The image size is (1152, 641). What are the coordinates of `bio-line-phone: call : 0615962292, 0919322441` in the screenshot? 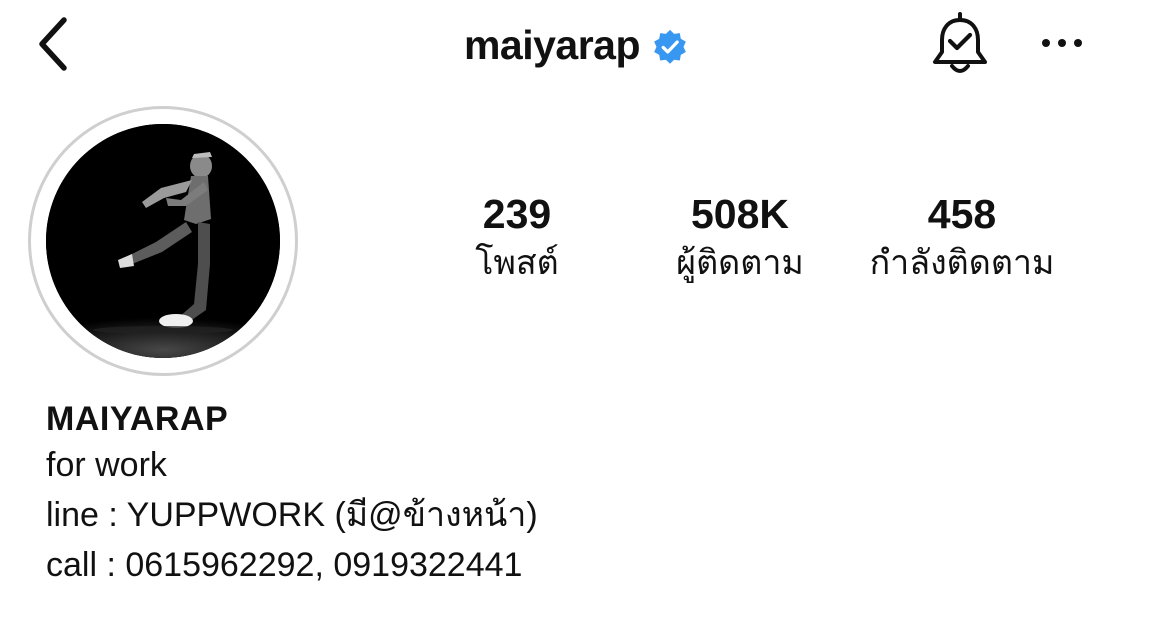 It's located at (496, 565).